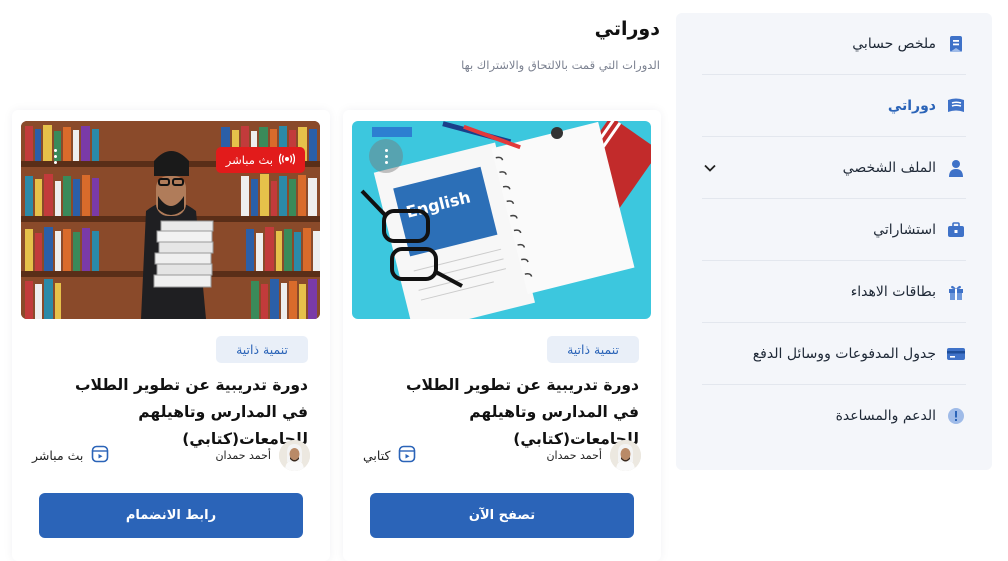 The height and width of the screenshot is (561, 1008). I want to click on broadcast-icon, so click(287, 160).